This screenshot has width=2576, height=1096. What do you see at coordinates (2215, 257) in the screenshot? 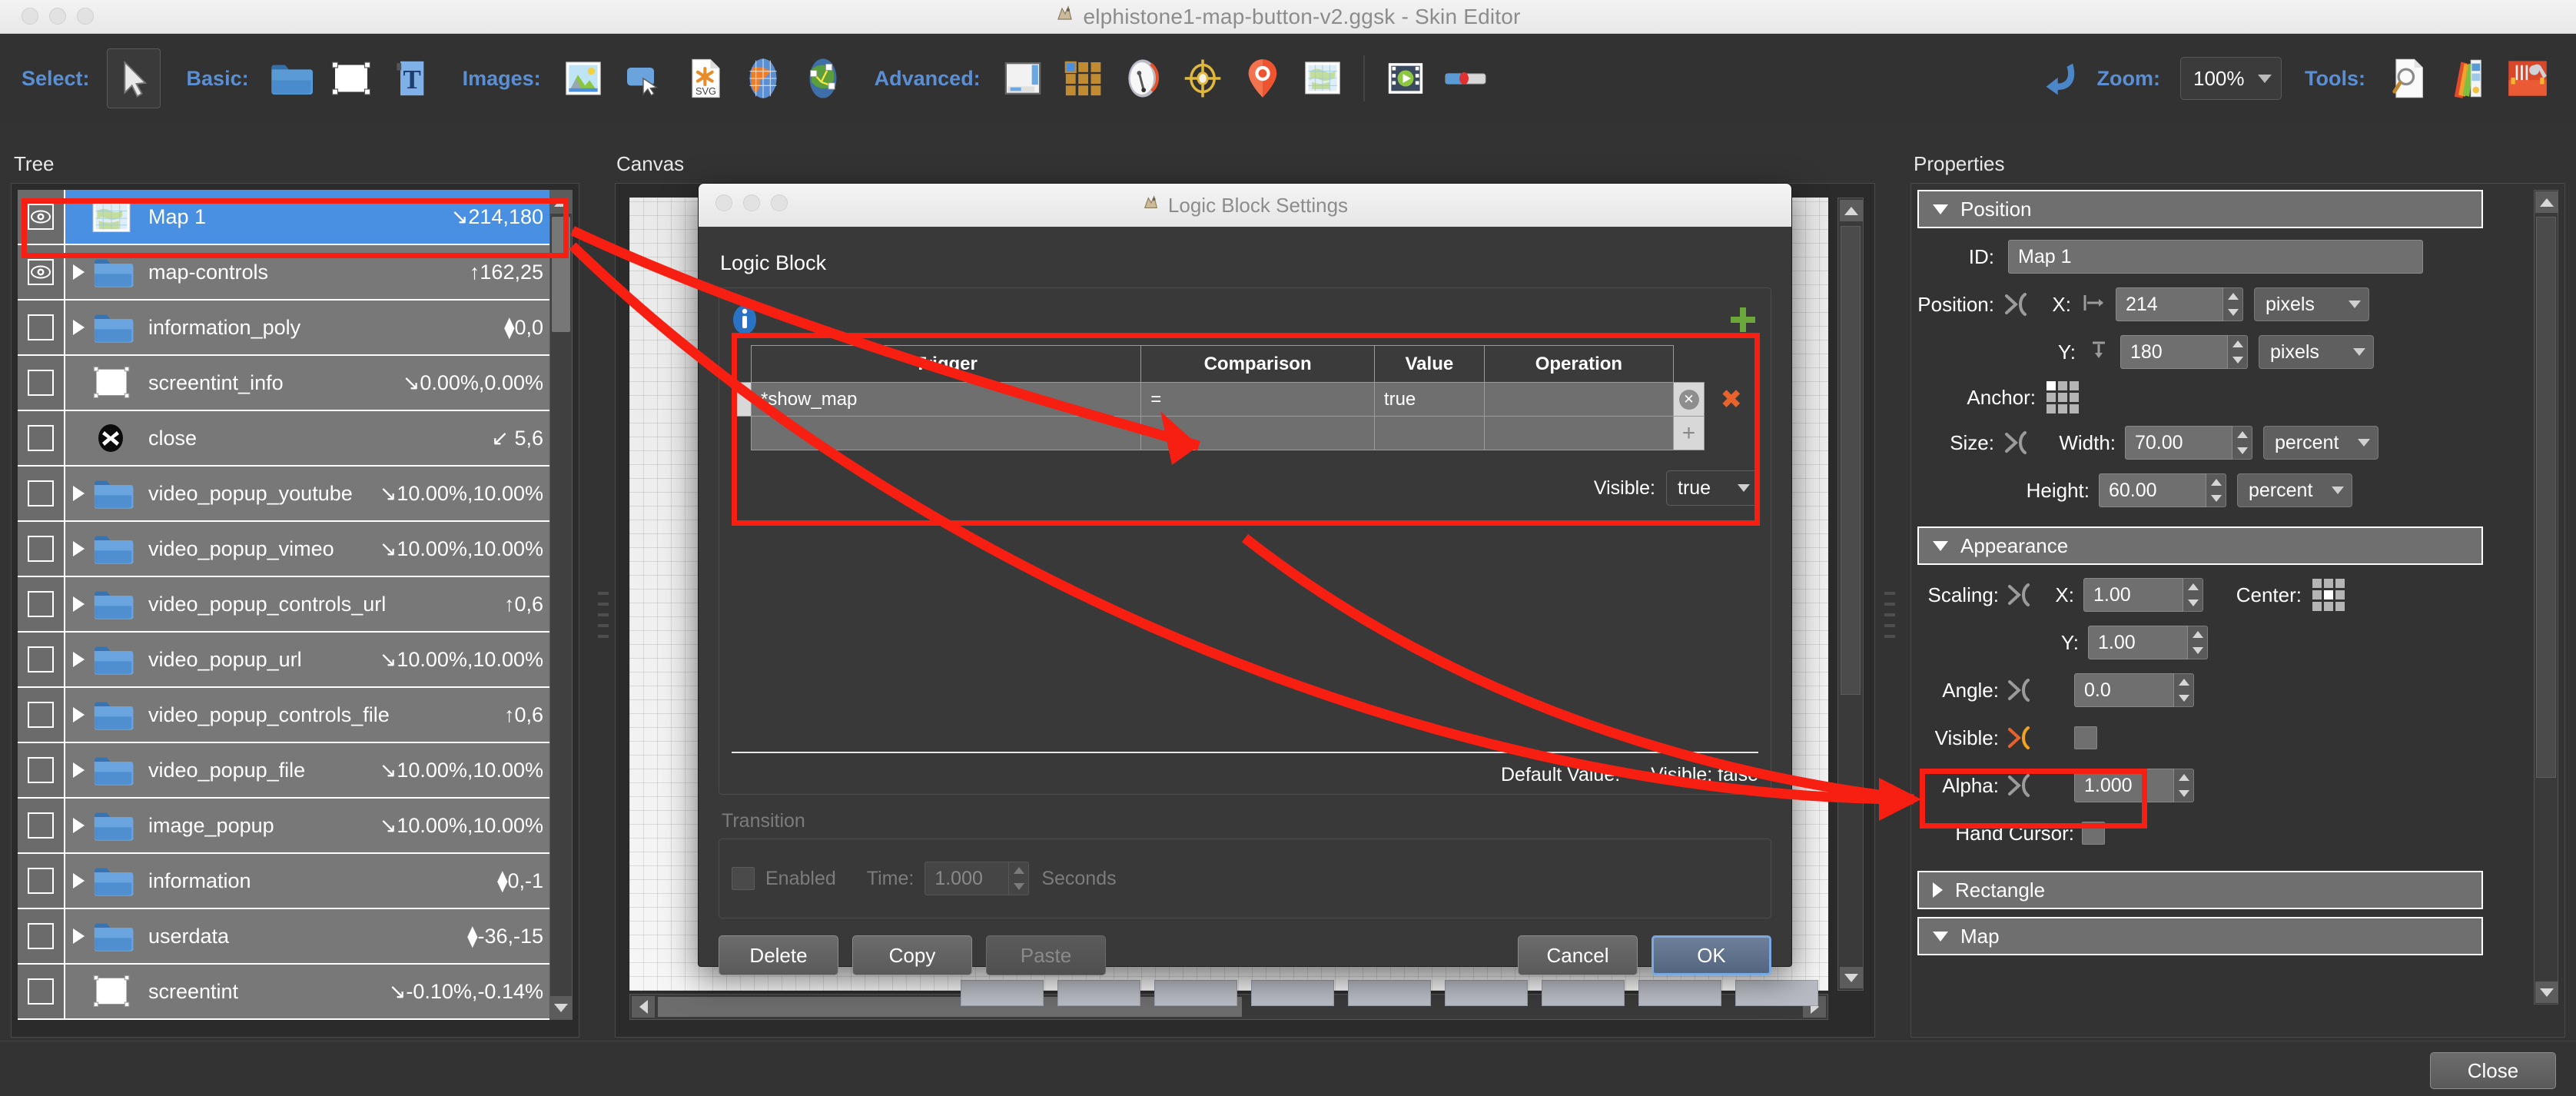
I see `id-field: Map 1` at bounding box center [2215, 257].